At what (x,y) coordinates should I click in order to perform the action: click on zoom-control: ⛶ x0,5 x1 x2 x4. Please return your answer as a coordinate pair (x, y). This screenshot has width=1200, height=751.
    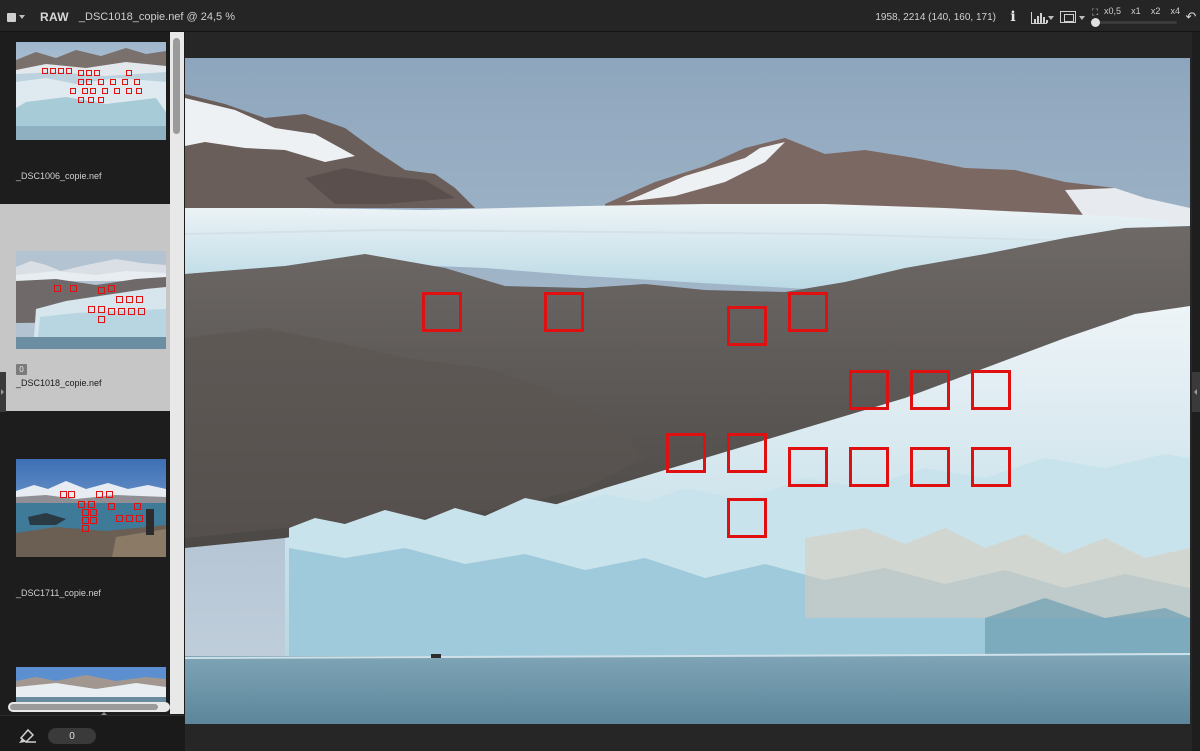
    Looking at the image, I should click on (1135, 17).